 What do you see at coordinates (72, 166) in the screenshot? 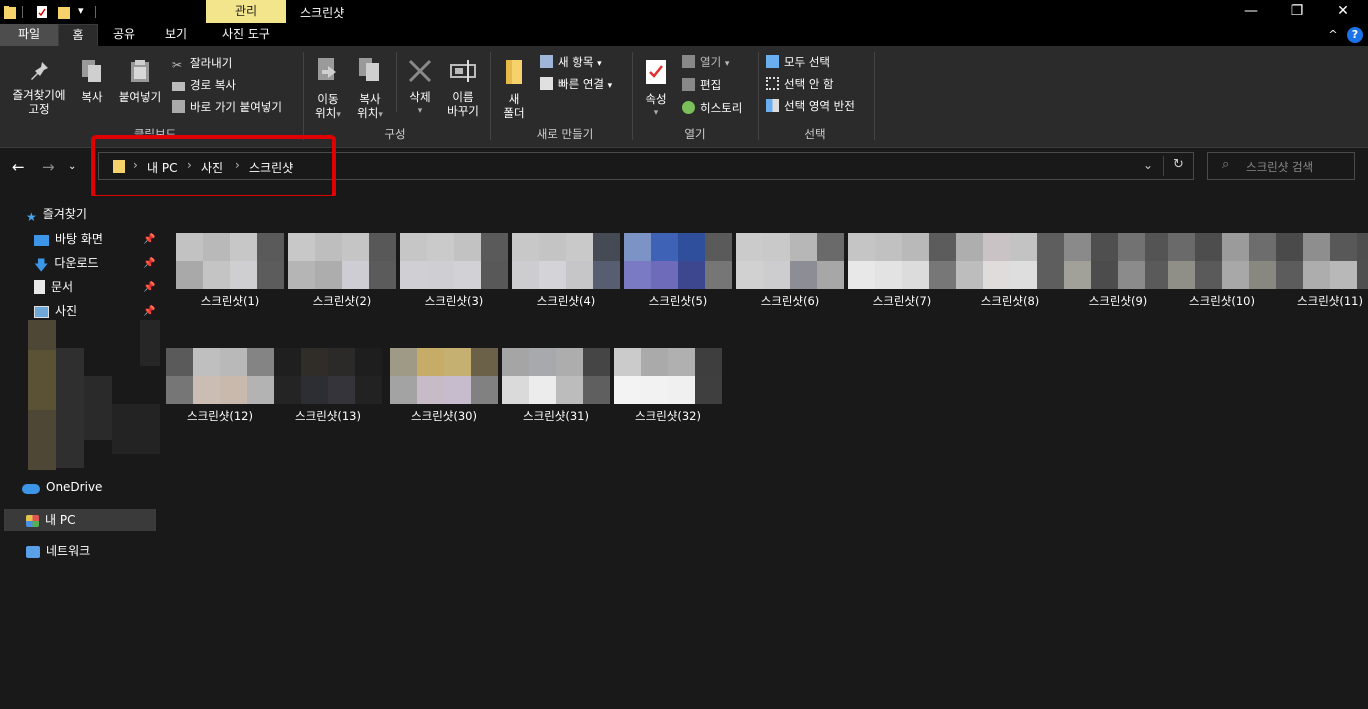
I see `recent-locations-chevron-icon: ⌄` at bounding box center [72, 166].